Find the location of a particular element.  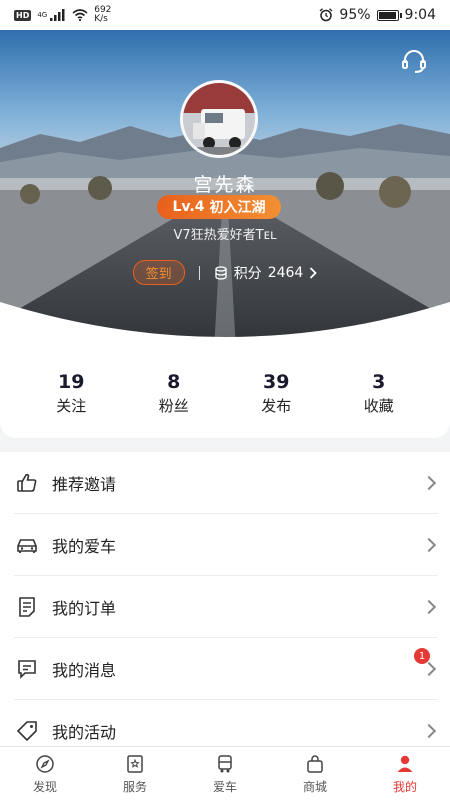

nav-service: 服务 is located at coordinates (135, 774).